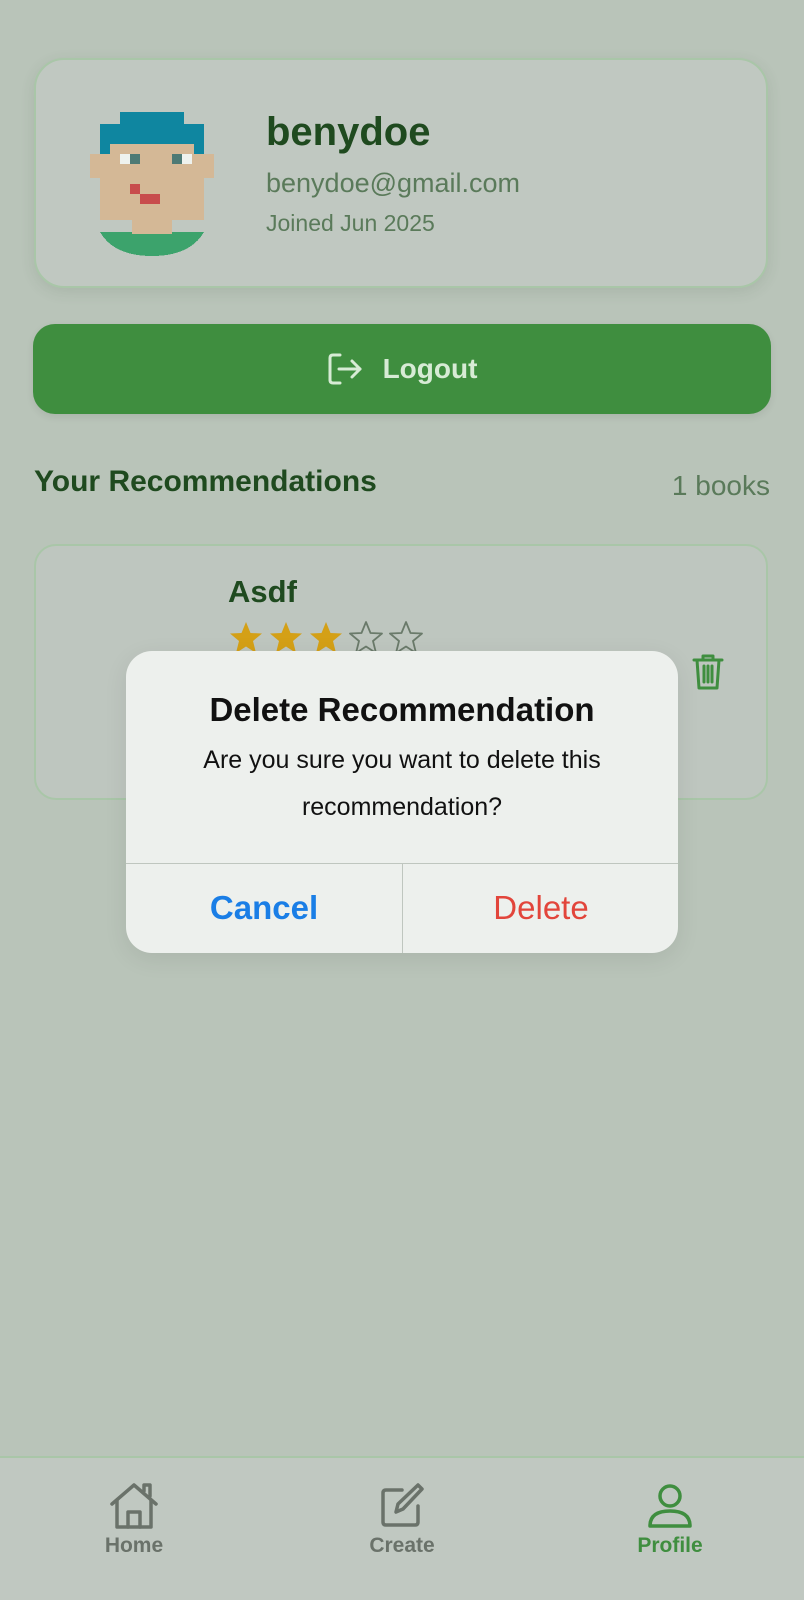 This screenshot has height=1600, width=804. What do you see at coordinates (402, 1545) in the screenshot?
I see `tab-create-label: Create` at bounding box center [402, 1545].